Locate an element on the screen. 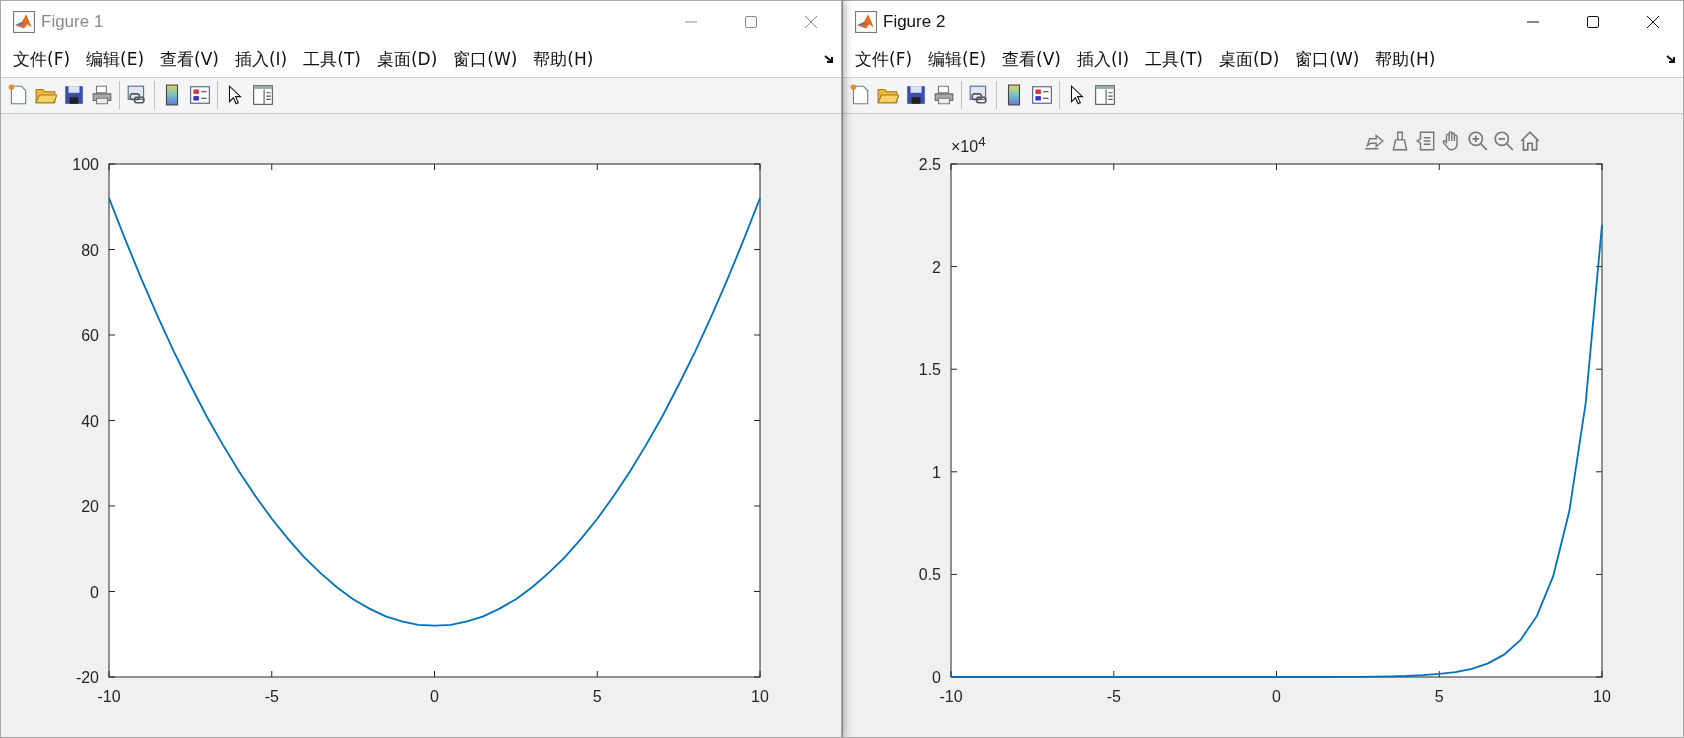 The width and height of the screenshot is (1684, 738). y-tick-label: 100 is located at coordinates (85, 164).